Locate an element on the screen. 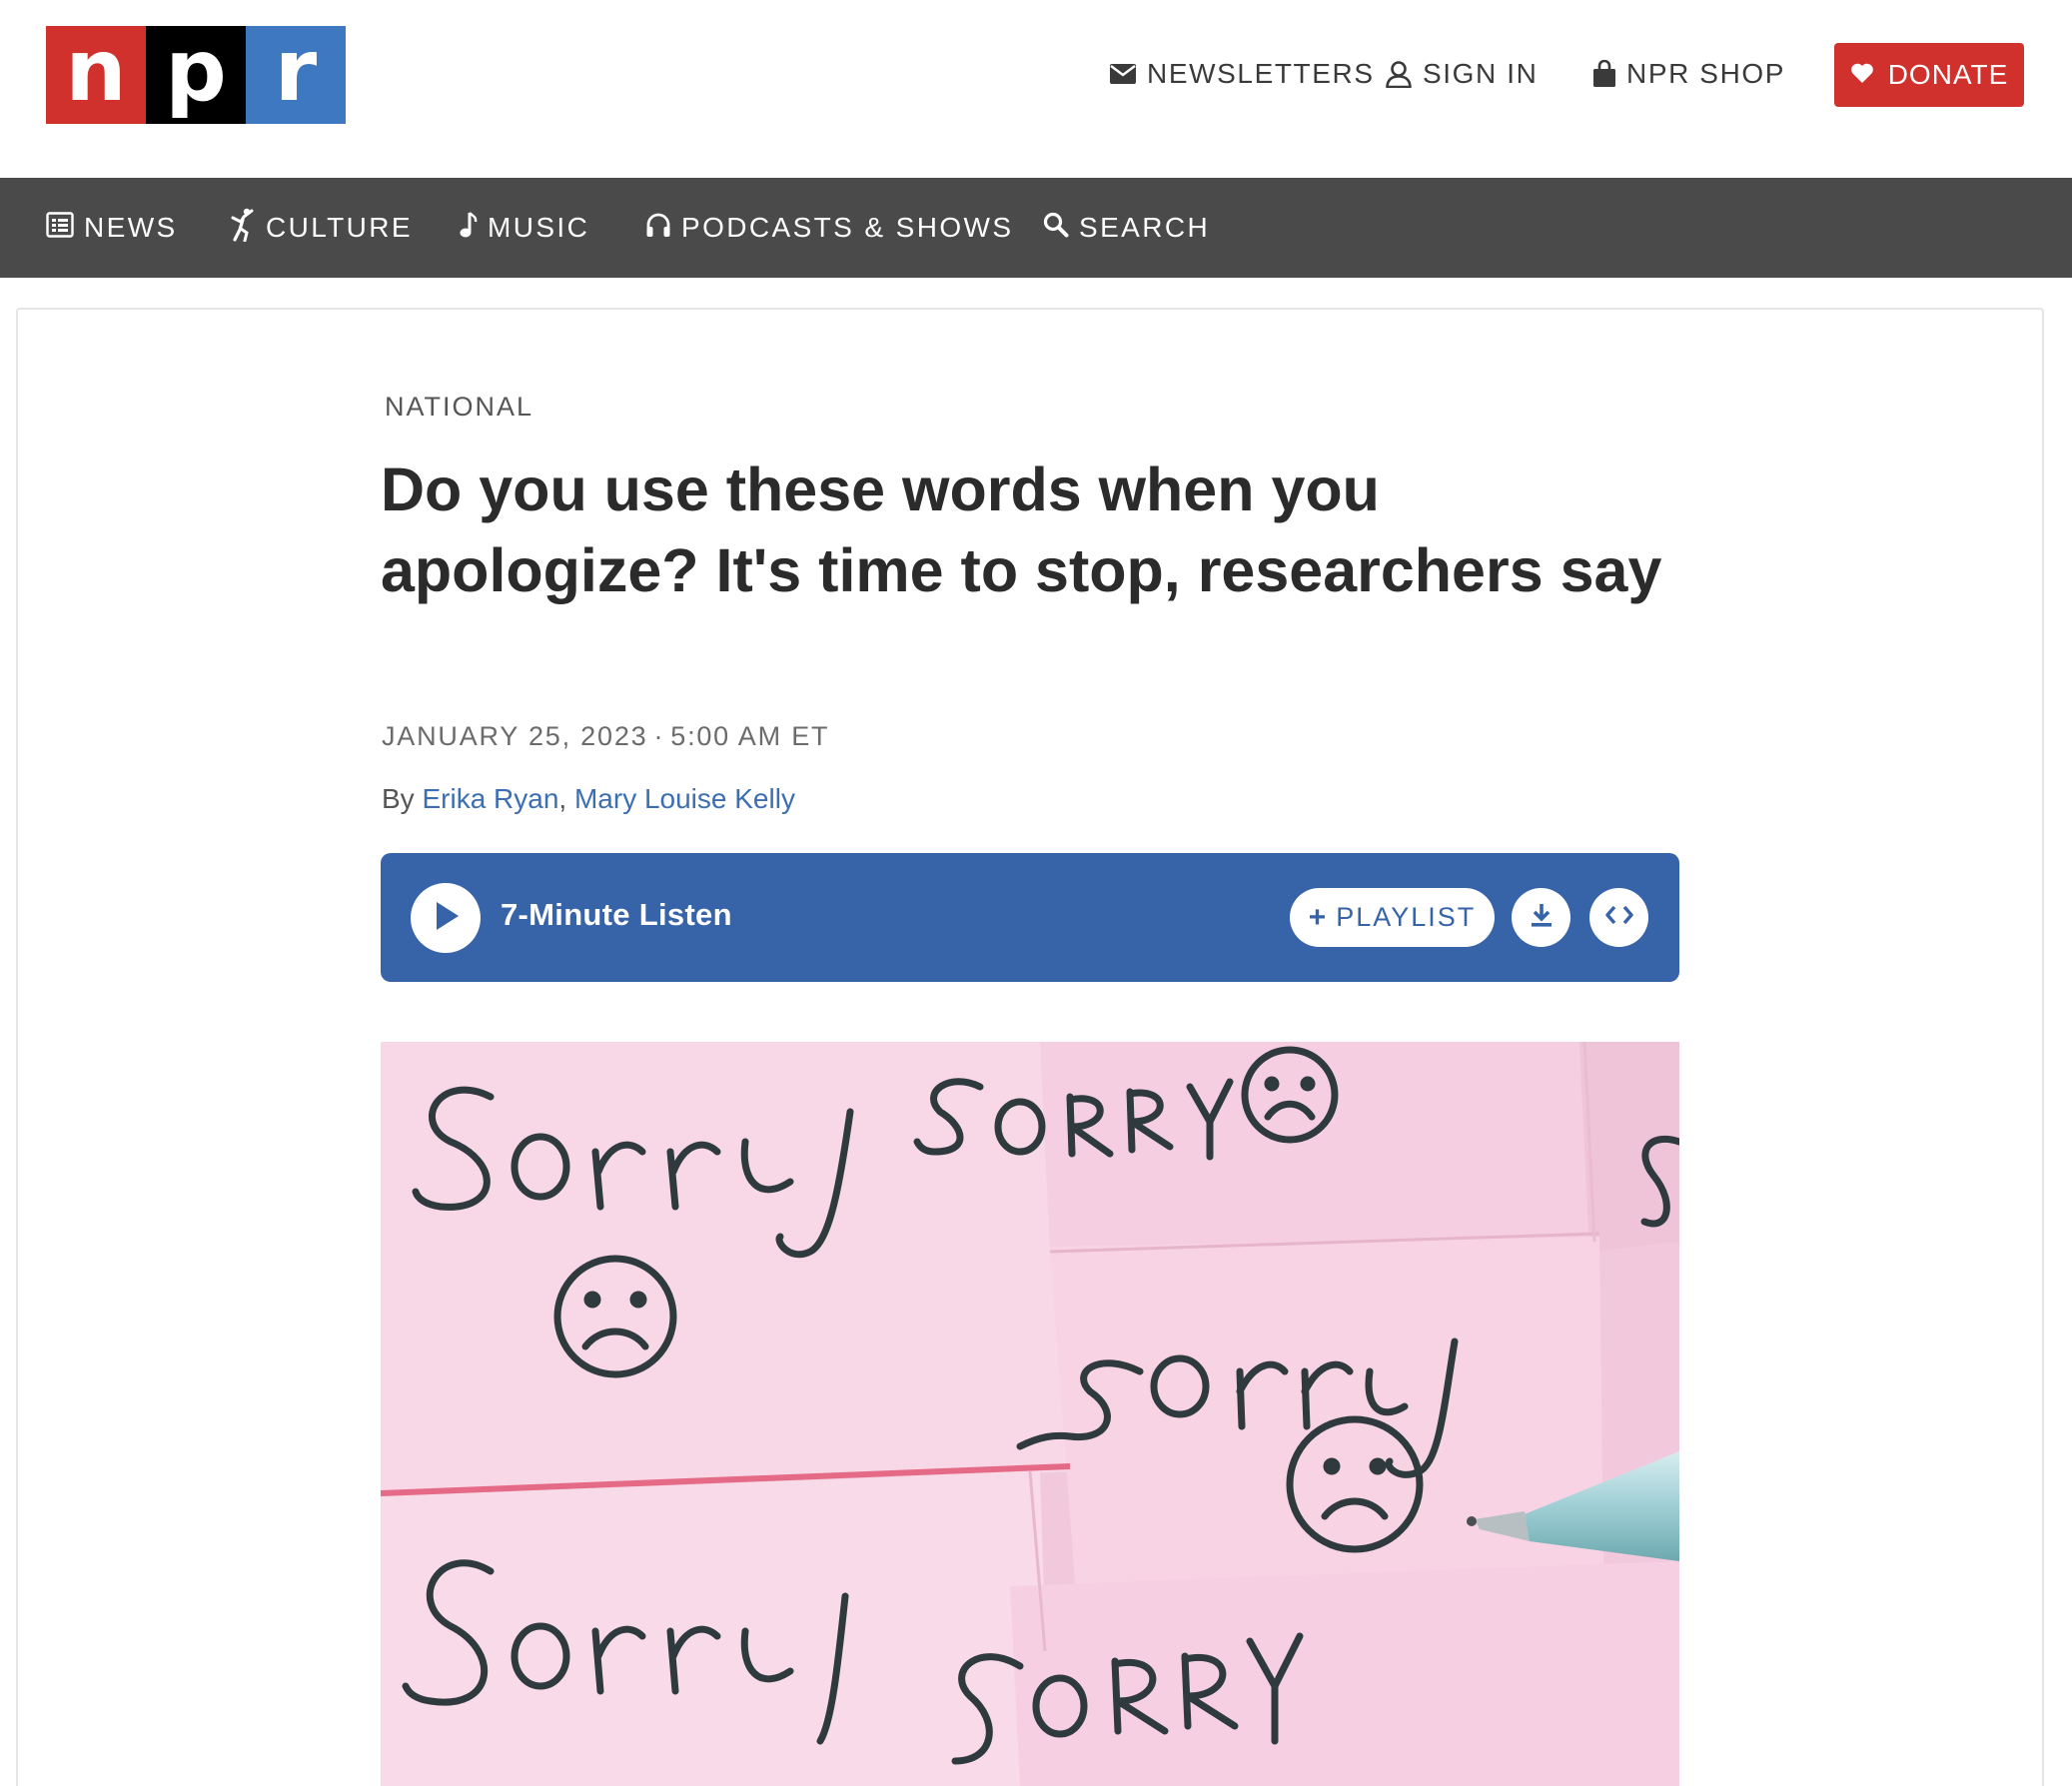  nav-item-search: SEARCH is located at coordinates (1126, 228).